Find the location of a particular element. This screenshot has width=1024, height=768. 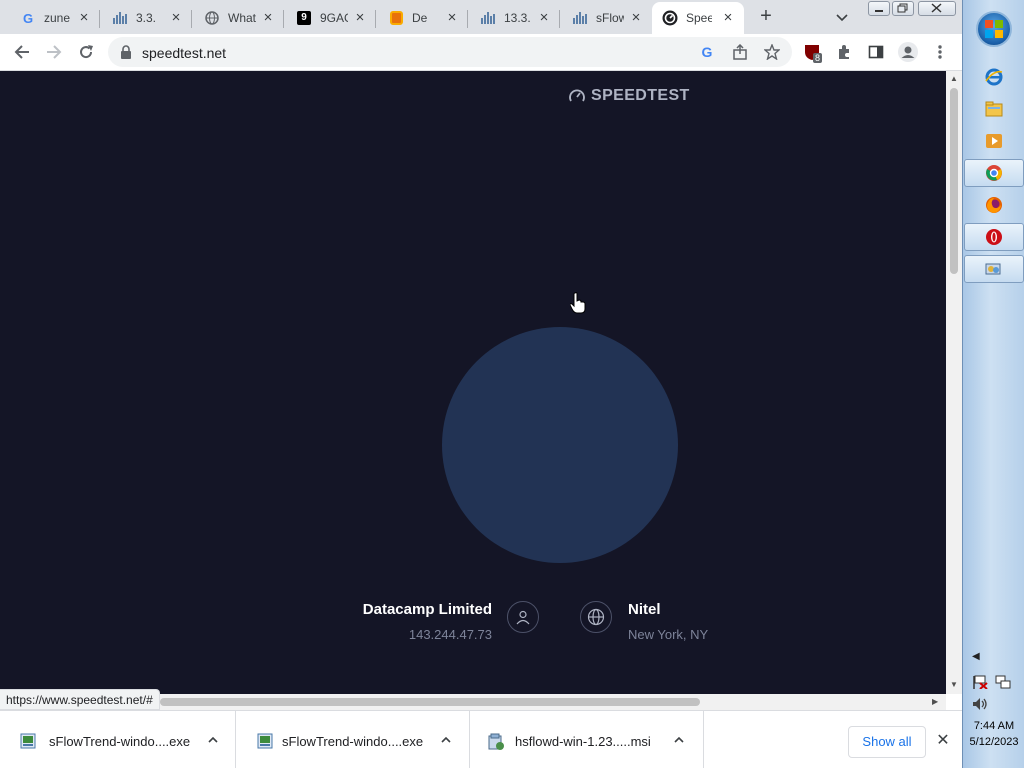

lock-icon is located at coordinates (126, 53).